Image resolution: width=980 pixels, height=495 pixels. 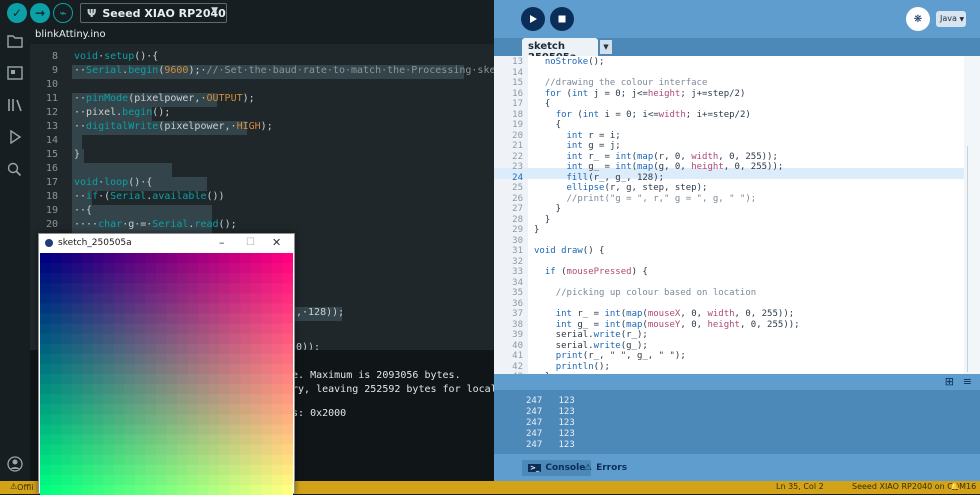 What do you see at coordinates (606, 47) in the screenshot?
I see `tab-menu-button: ▼` at bounding box center [606, 47].